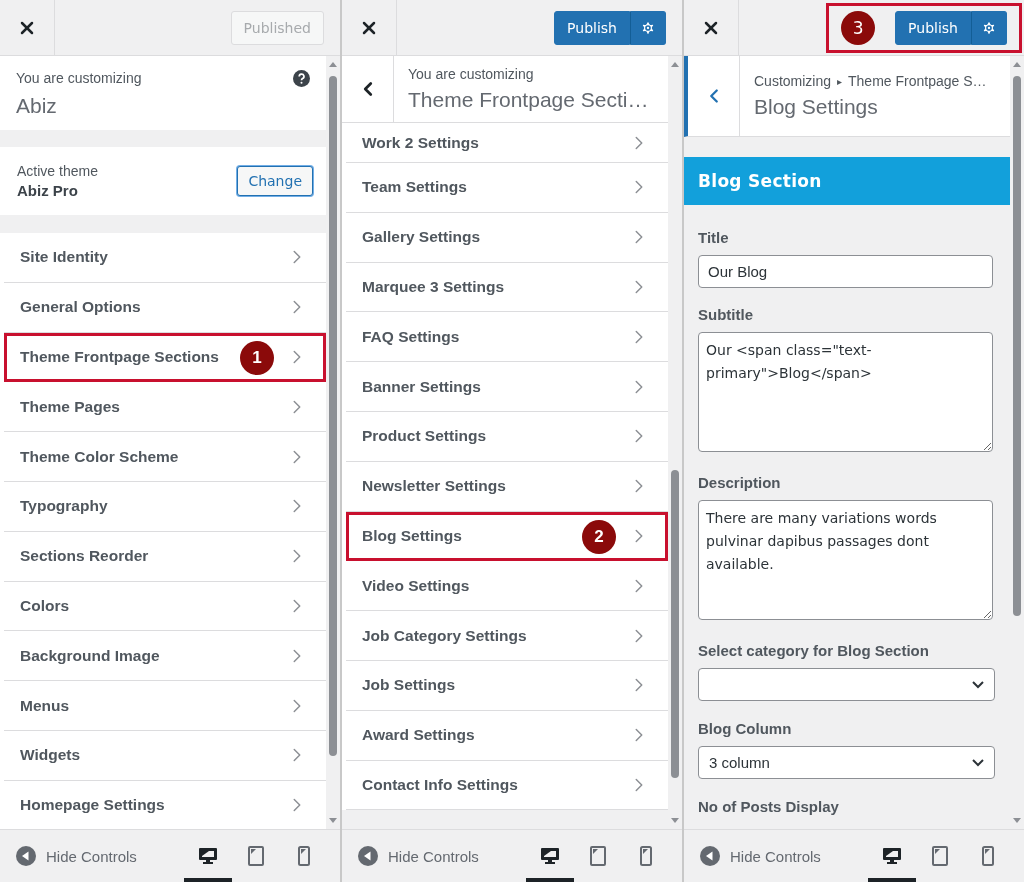 Image resolution: width=1024 pixels, height=882 pixels. I want to click on menu-item-label: Marquee 3 Settings, so click(433, 287).